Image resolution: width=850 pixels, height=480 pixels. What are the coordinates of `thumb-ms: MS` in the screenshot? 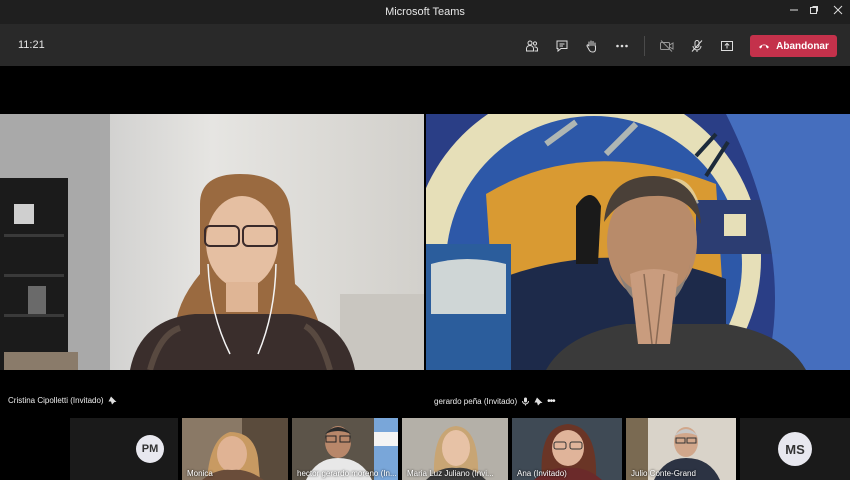 It's located at (795, 449).